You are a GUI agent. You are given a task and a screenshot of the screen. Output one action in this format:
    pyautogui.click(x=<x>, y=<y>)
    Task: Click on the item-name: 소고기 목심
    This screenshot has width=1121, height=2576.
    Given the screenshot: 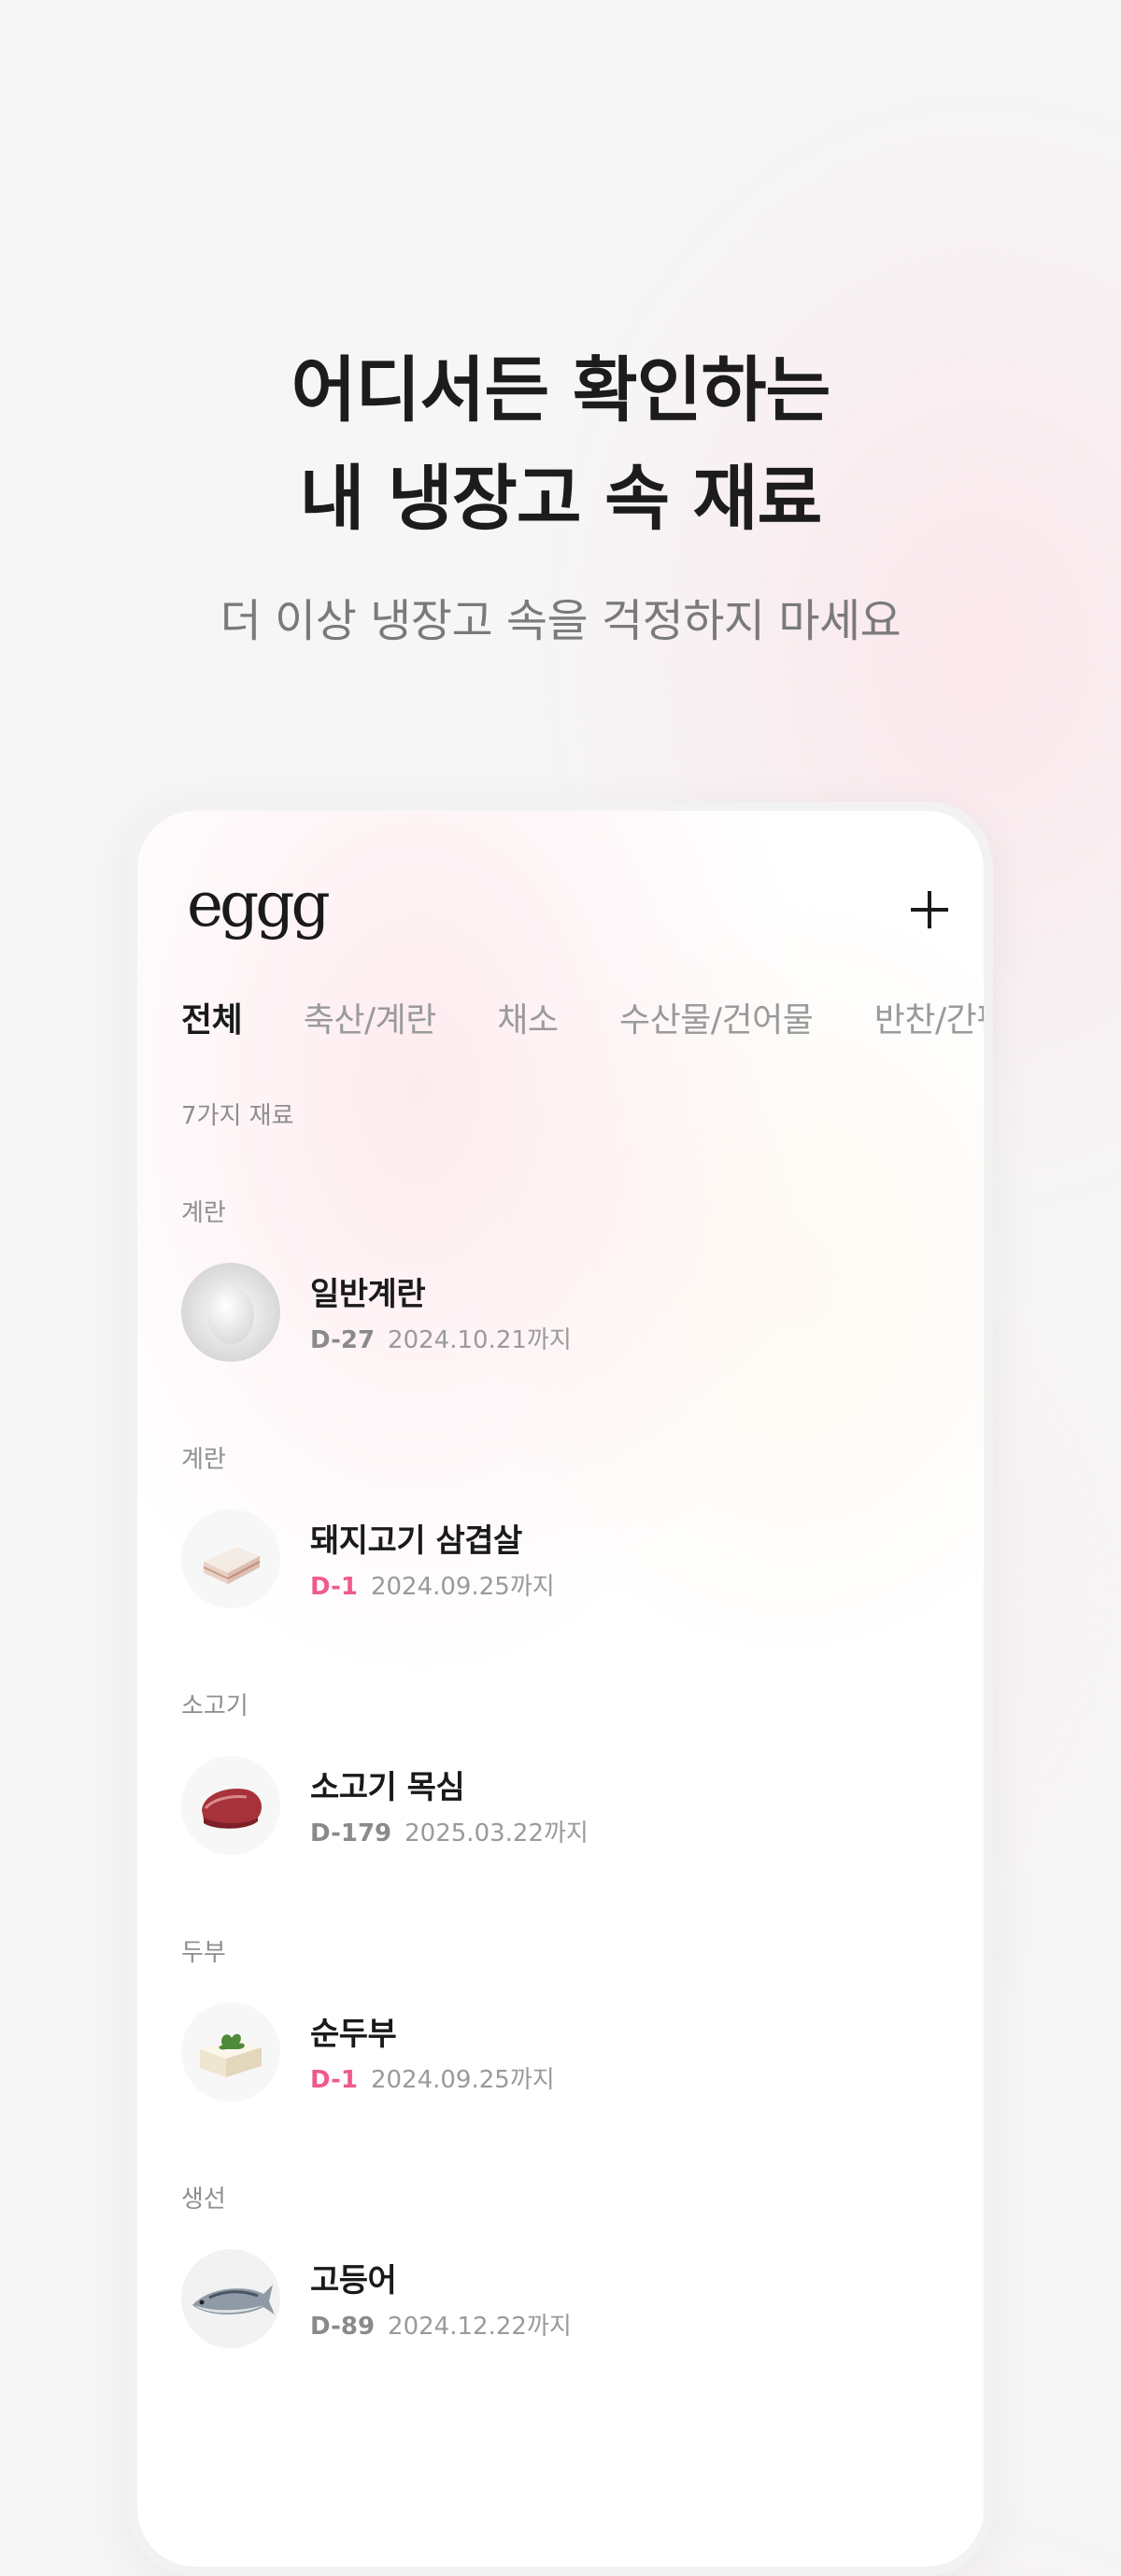 What is the action you would take?
    pyautogui.click(x=388, y=1787)
    